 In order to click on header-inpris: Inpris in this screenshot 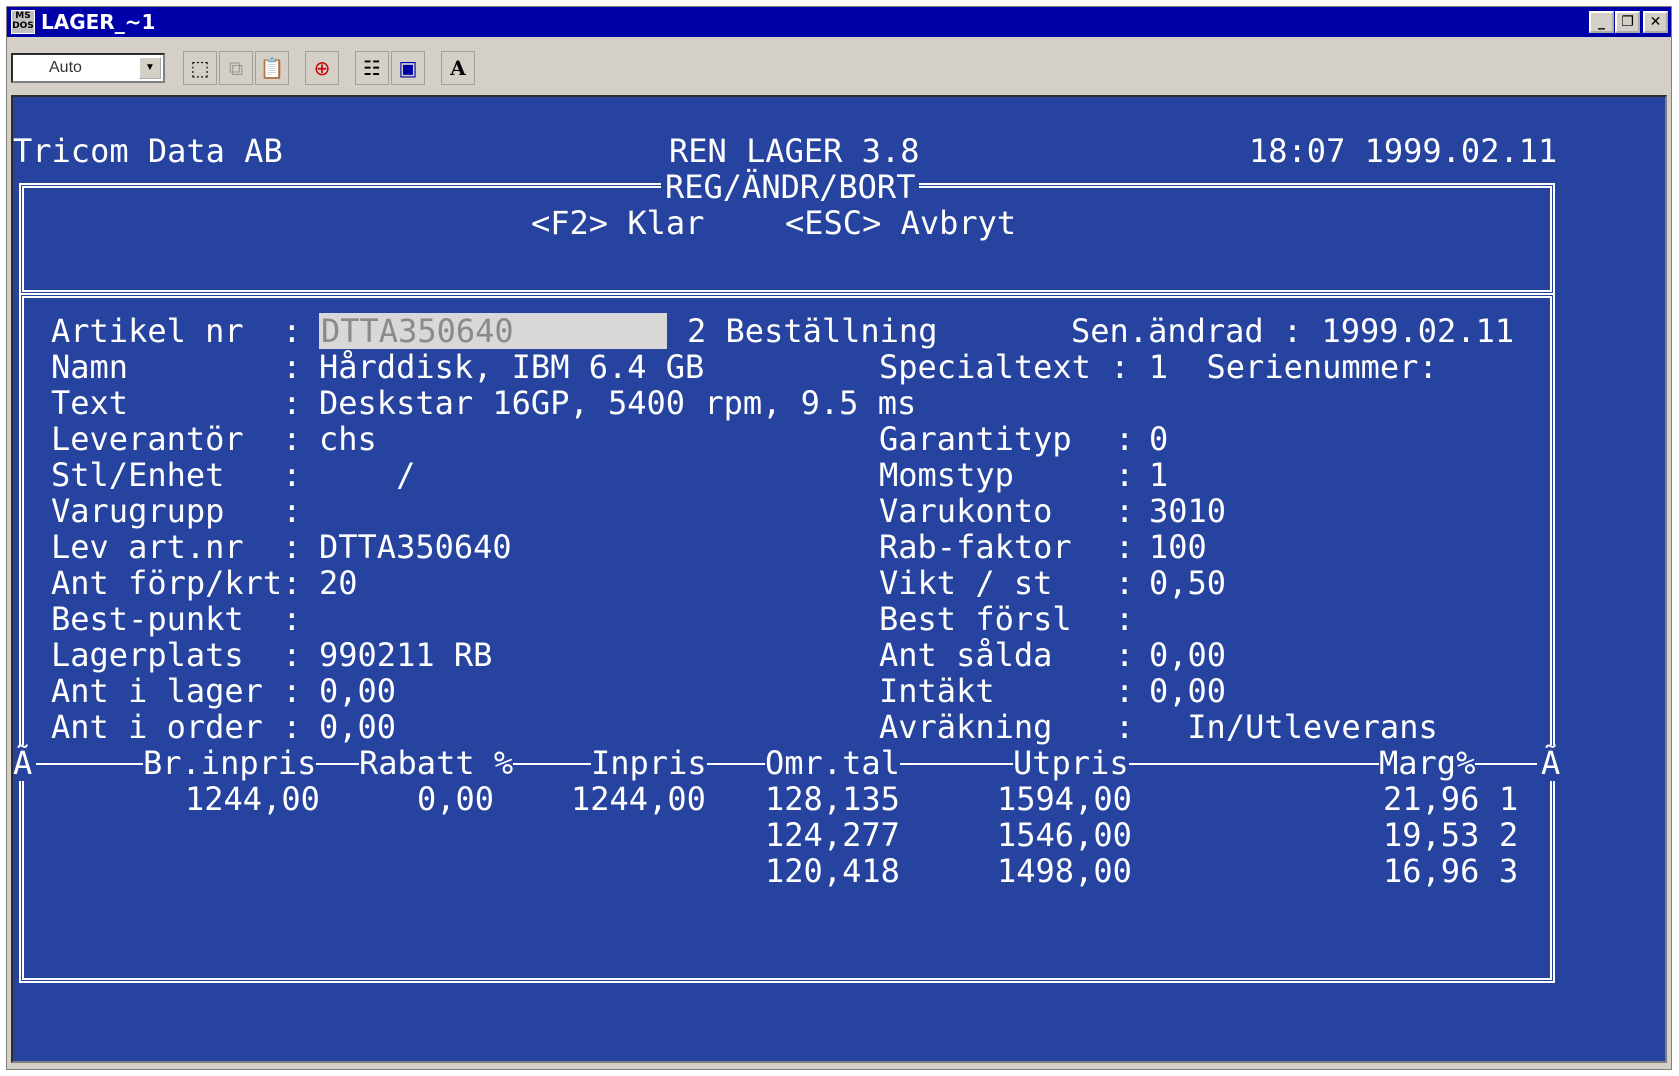, I will do `click(649, 763)`.